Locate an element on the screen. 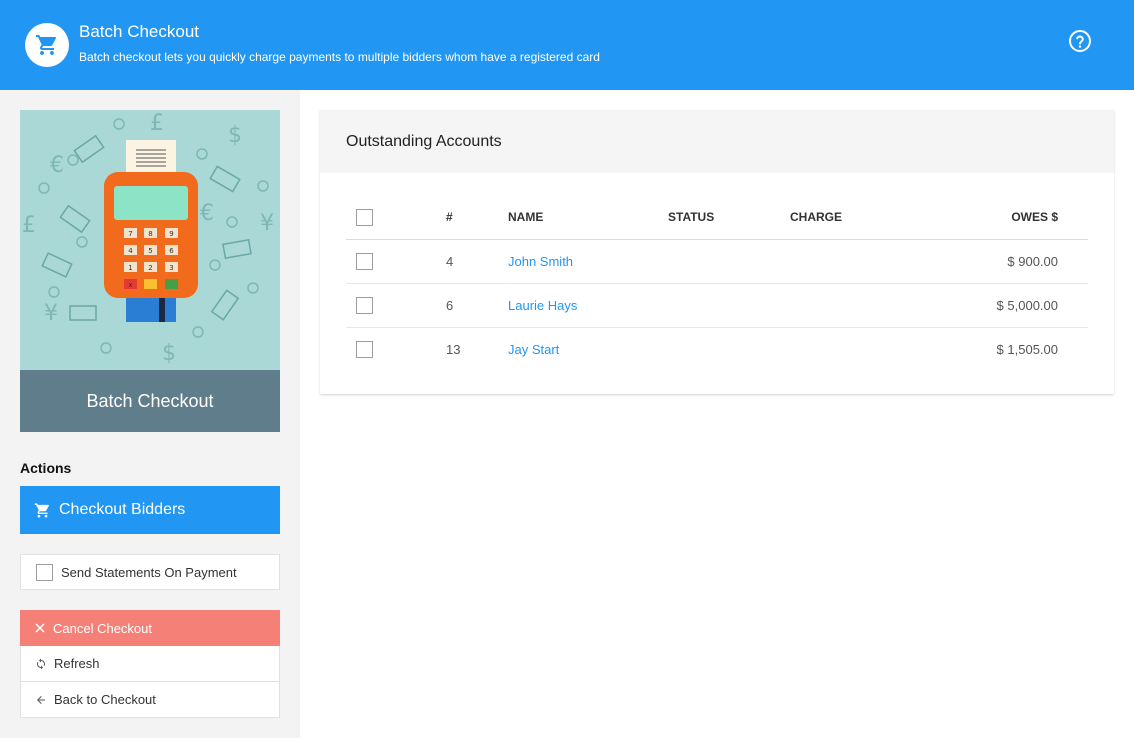  back-to-checkout-label: Back to Checkout is located at coordinates (105, 699).